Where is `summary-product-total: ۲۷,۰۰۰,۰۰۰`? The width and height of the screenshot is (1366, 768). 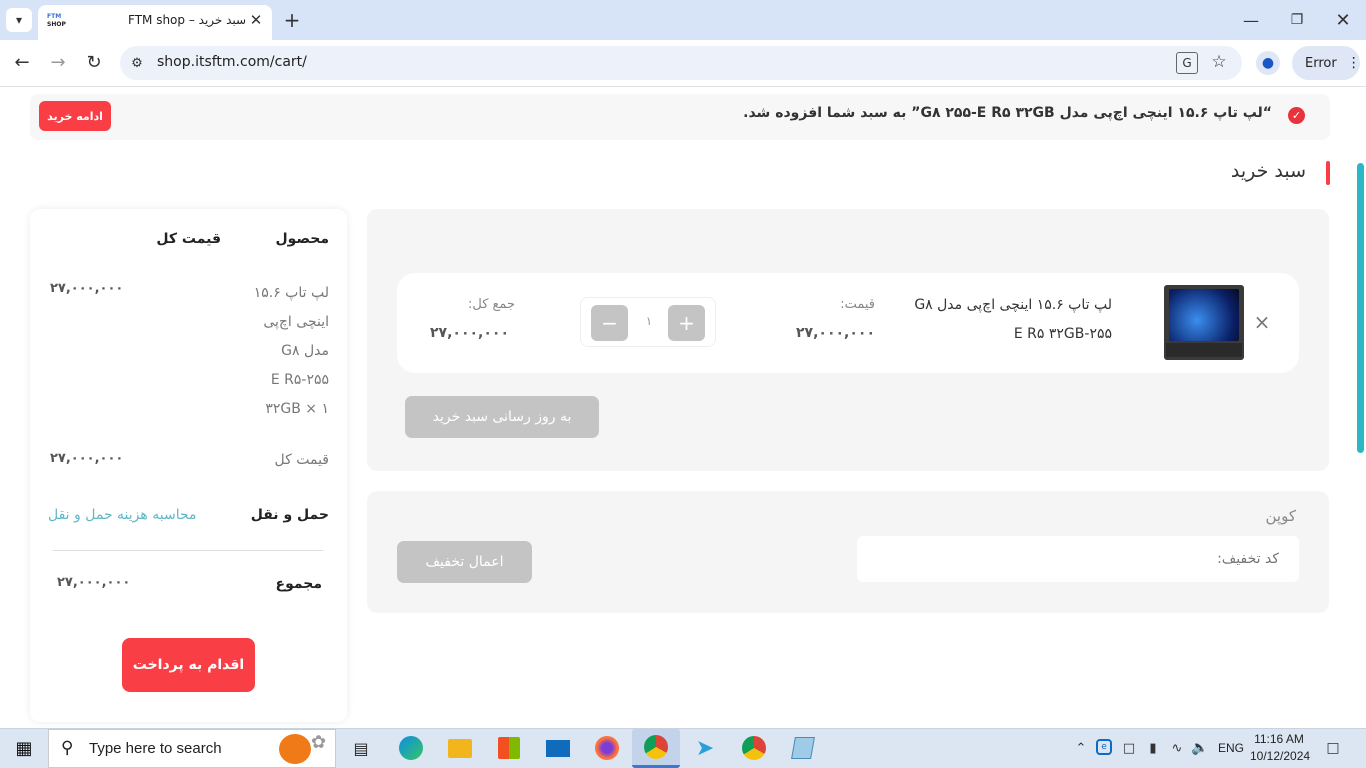 summary-product-total: ۲۷,۰۰۰,۰۰۰ is located at coordinates (87, 288).